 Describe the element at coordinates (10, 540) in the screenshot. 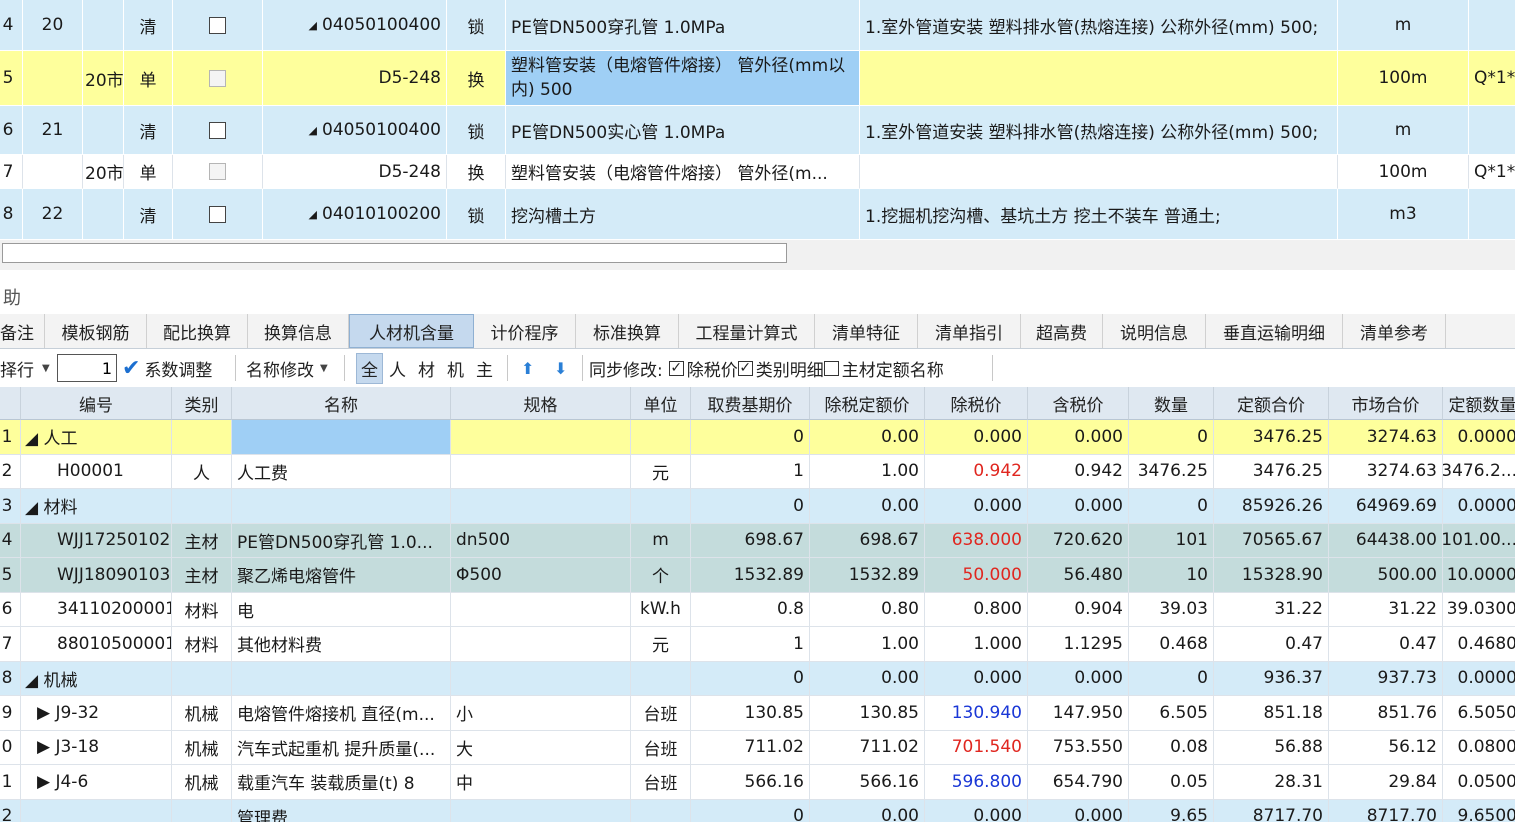

I see `cell-idx: 4` at that location.